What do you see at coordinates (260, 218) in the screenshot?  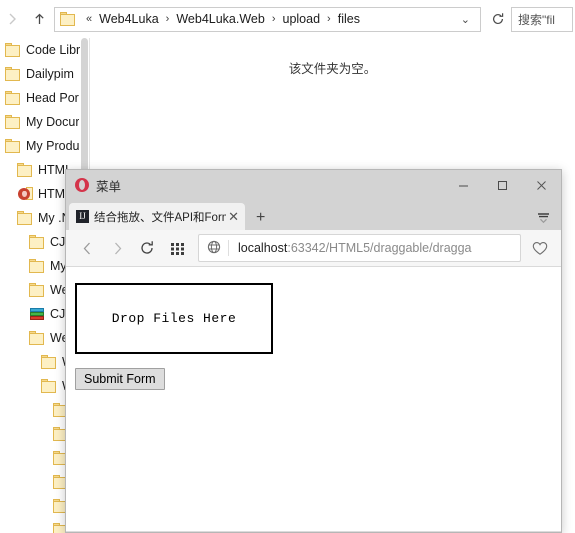 I see `new-tab-button: +` at bounding box center [260, 218].